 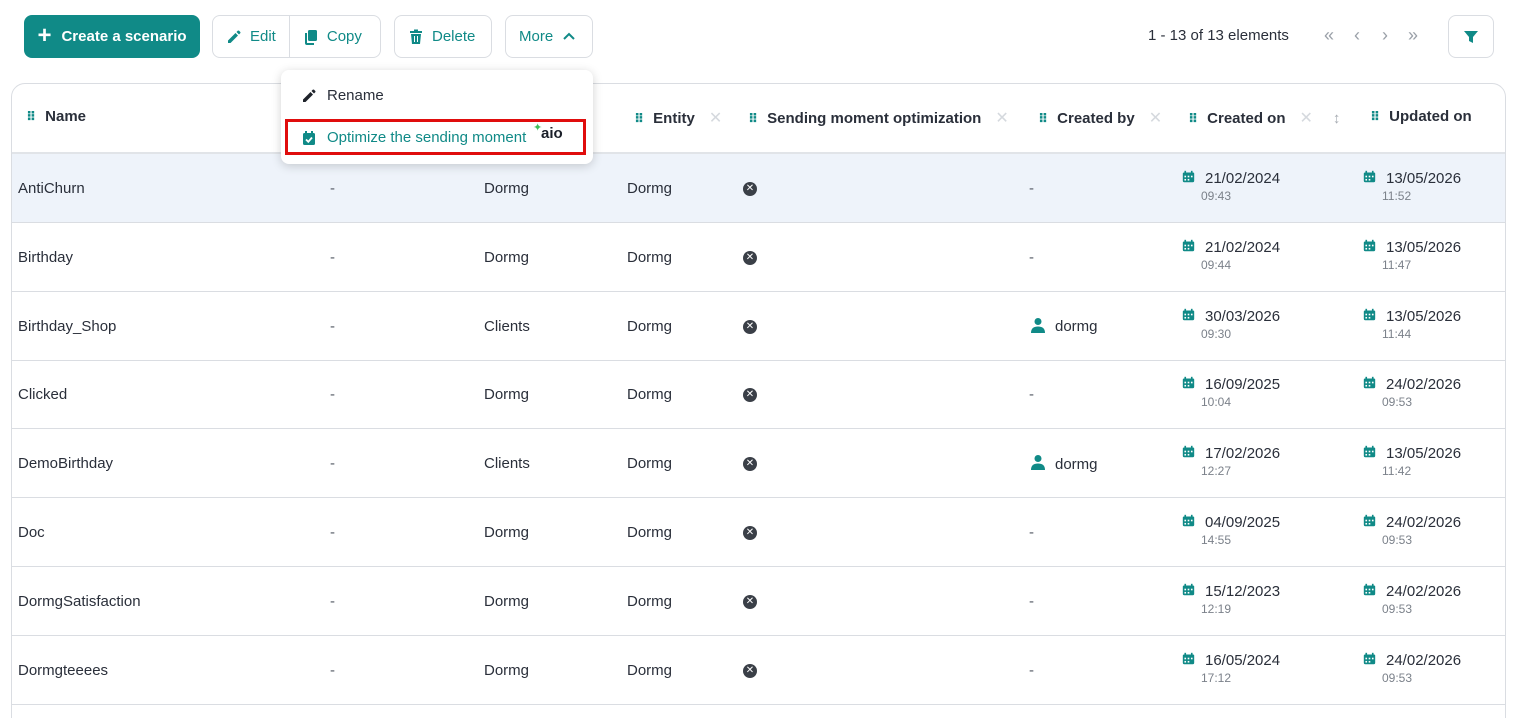 I want to click on updated-time: 11:52, so click(x=1397, y=196).